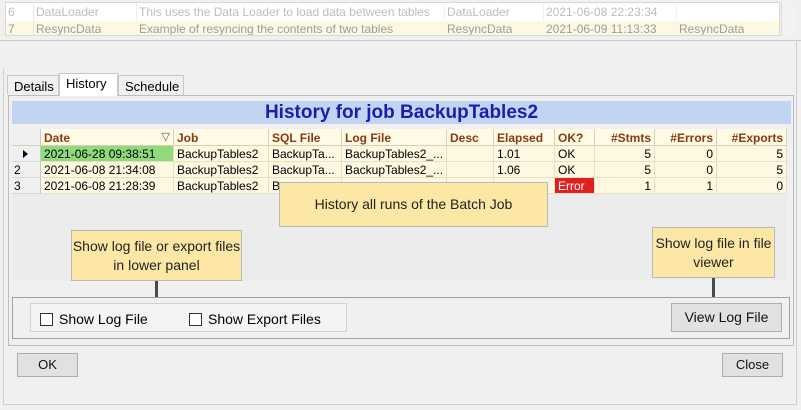  I want to click on cell-date: 2021-06-28 09:38:51, so click(107, 154).